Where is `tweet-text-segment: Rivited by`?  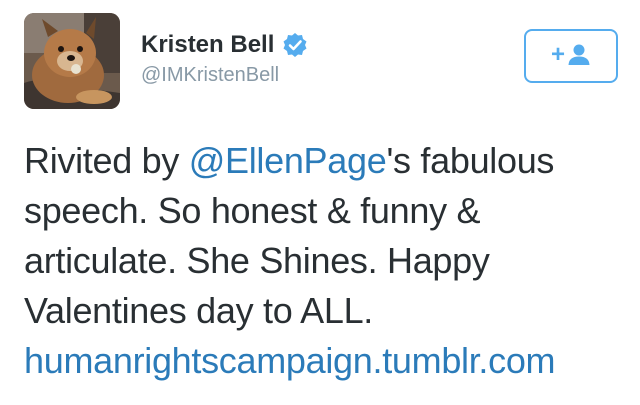 tweet-text-segment: Rivited by is located at coordinates (106, 160).